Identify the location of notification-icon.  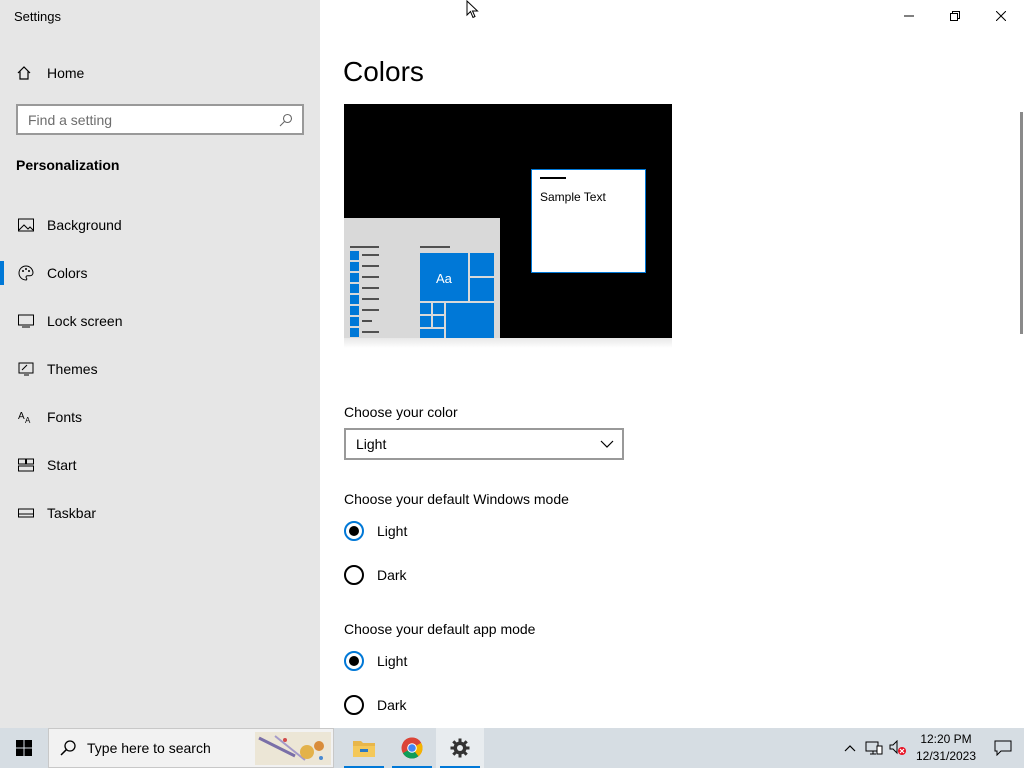
(1003, 748).